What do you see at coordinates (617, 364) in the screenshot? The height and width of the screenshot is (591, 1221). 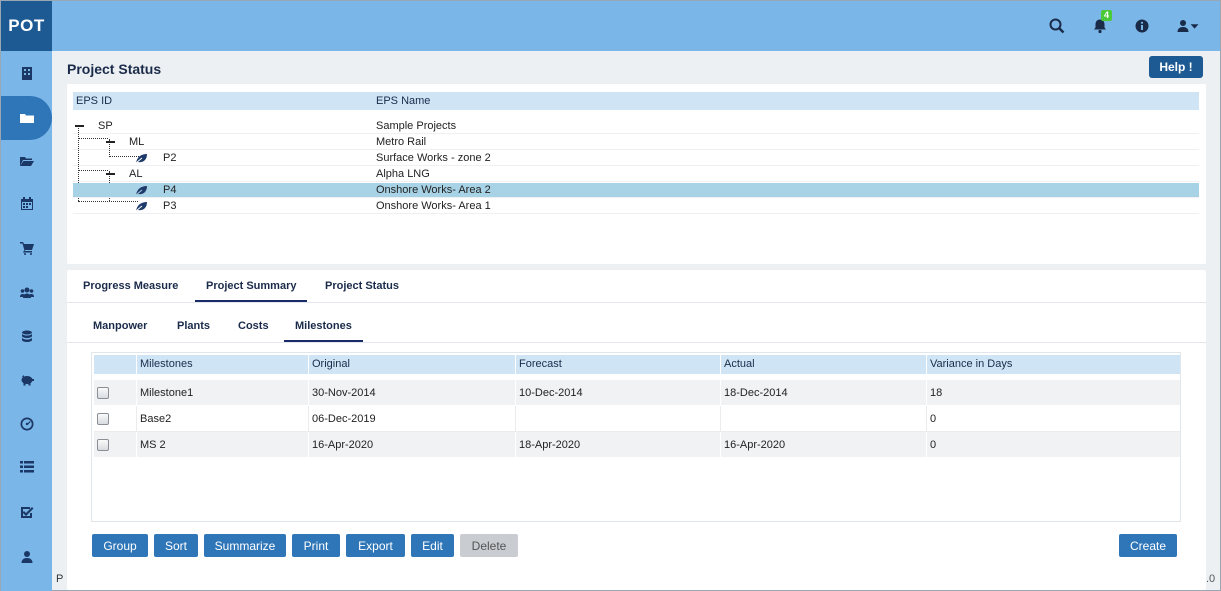 I see `forecast-header: Forecast` at bounding box center [617, 364].